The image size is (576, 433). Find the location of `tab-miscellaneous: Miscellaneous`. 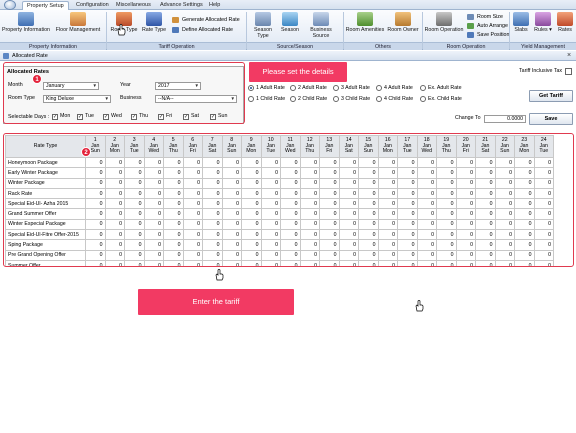

tab-miscellaneous: Miscellaneous is located at coordinates (133, 5).